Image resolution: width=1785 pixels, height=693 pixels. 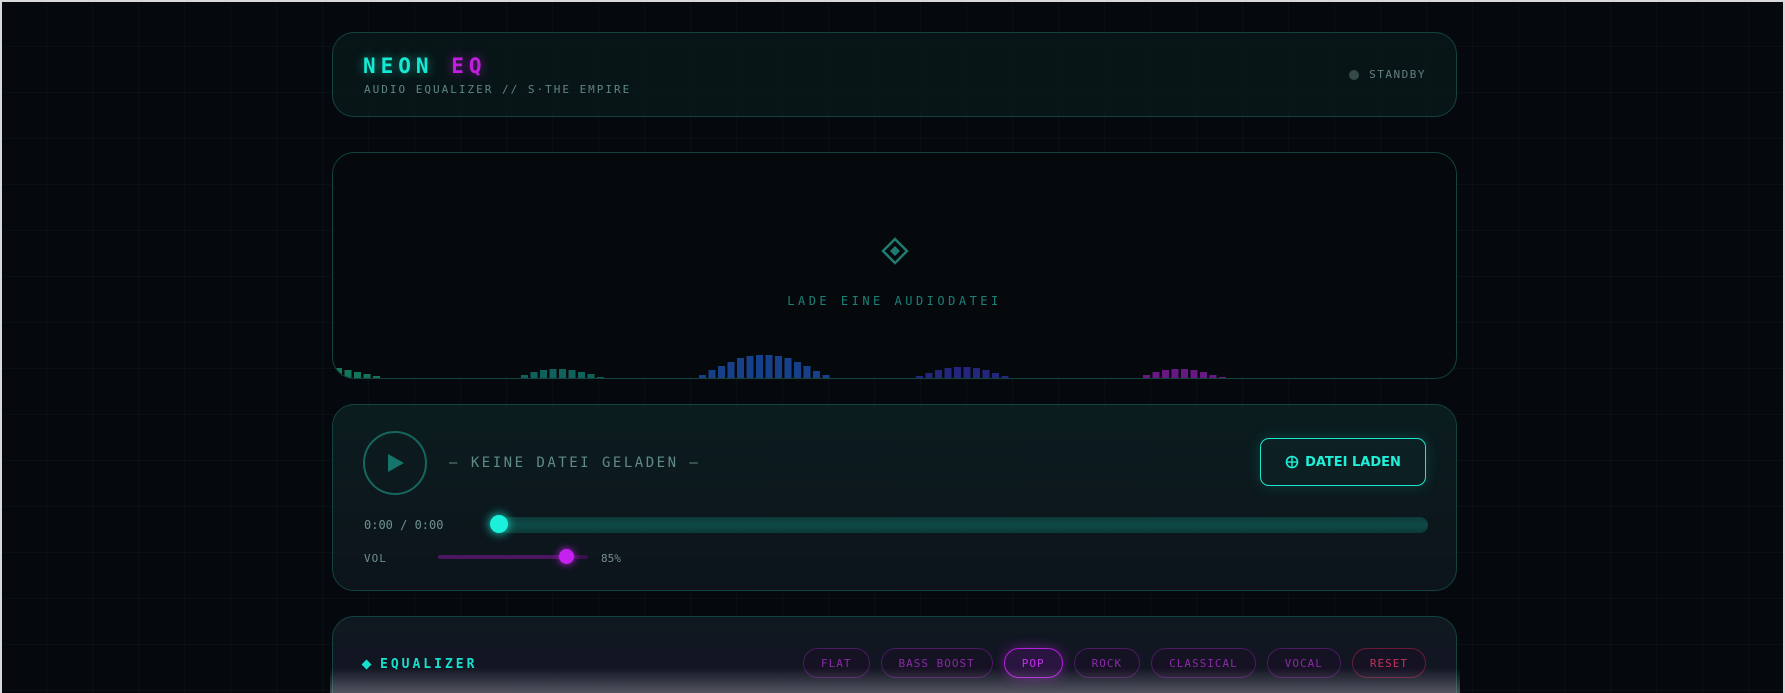 I want to click on equalizer-title-label: EQUALIZER, so click(x=429, y=664).